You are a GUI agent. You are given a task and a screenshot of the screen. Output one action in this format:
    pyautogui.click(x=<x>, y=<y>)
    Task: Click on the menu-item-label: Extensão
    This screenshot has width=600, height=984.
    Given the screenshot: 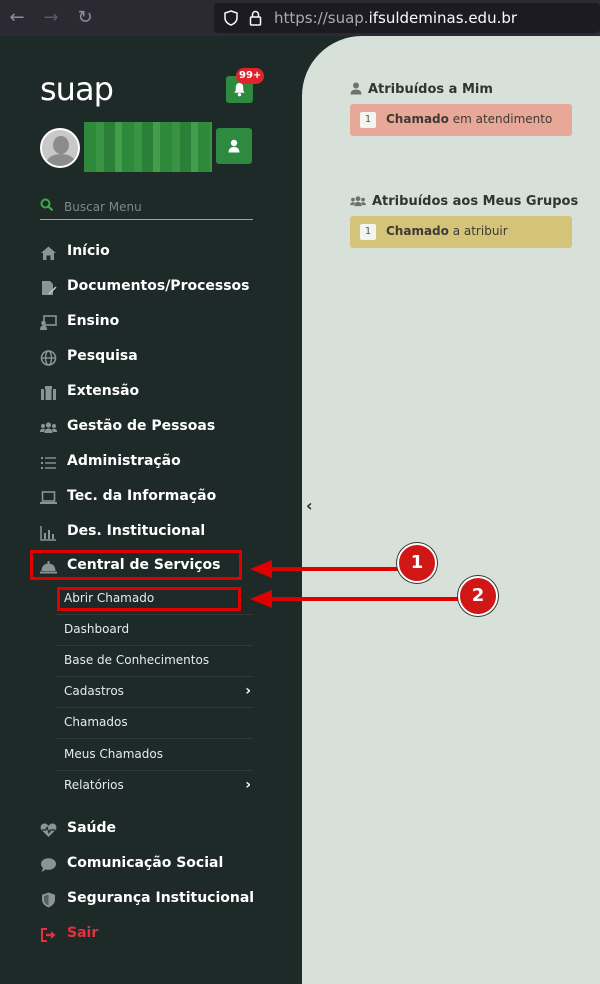 What is the action you would take?
    pyautogui.click(x=103, y=391)
    